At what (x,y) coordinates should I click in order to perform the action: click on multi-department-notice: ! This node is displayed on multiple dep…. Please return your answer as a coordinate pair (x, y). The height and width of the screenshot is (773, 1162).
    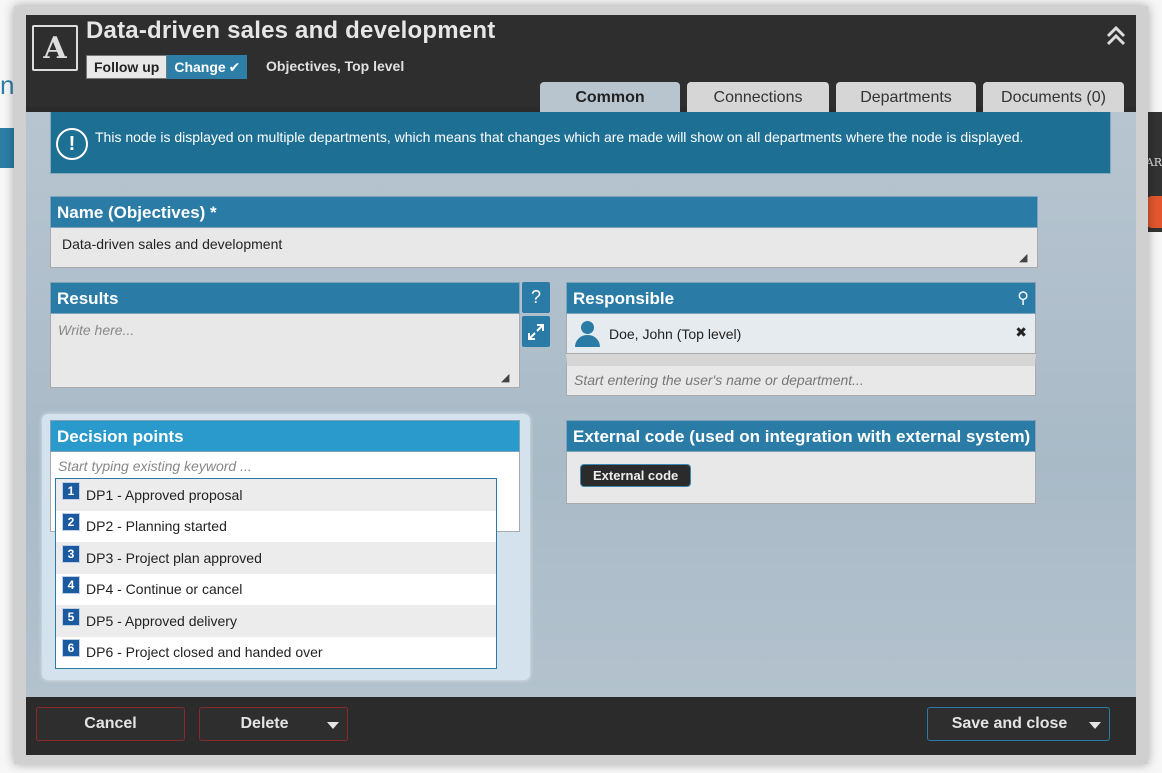
    Looking at the image, I should click on (580, 143).